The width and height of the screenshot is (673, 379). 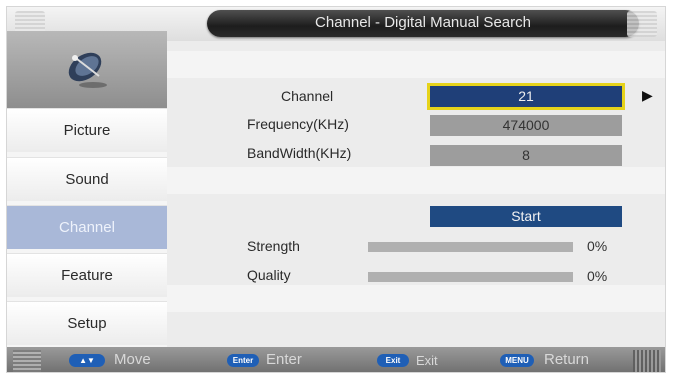 I want to click on enter-hint: Enter, so click(x=284, y=359).